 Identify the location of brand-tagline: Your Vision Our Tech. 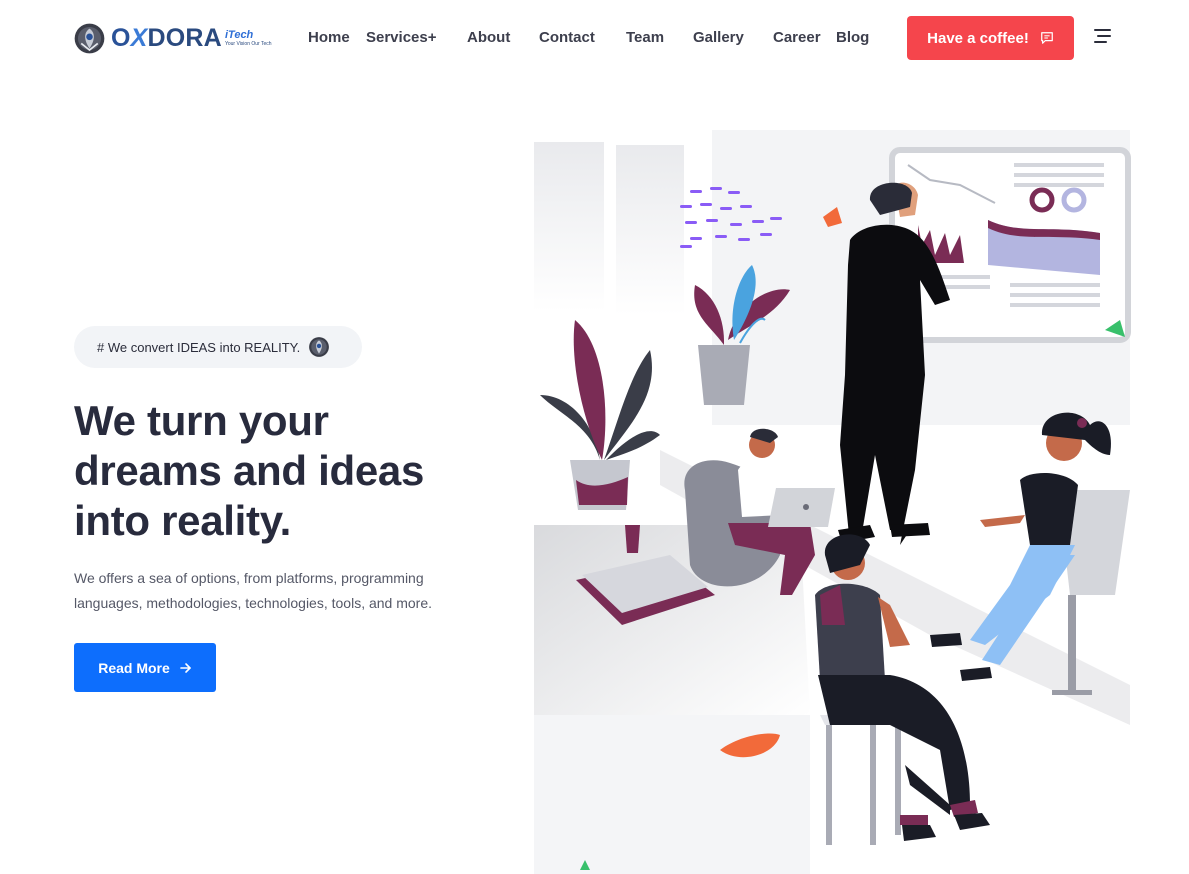
(248, 43).